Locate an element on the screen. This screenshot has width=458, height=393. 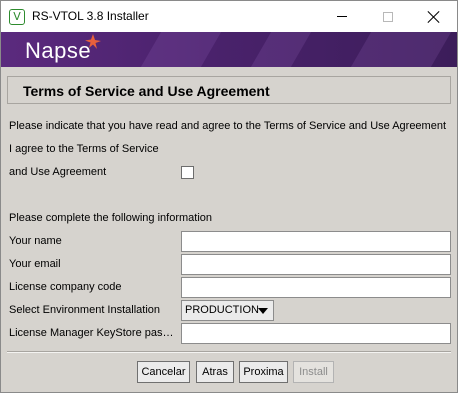
page-title: Terms of Service and Use Agreement is located at coordinates (146, 91).